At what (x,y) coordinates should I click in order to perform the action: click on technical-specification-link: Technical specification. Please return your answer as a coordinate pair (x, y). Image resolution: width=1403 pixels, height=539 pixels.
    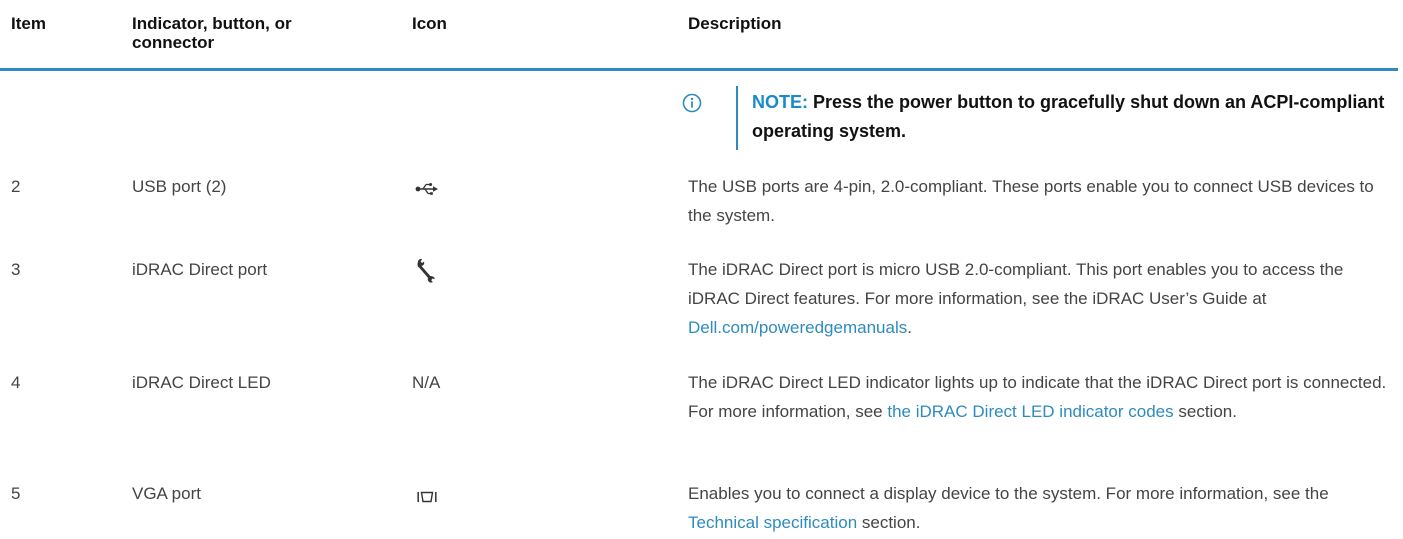
    Looking at the image, I should click on (772, 522).